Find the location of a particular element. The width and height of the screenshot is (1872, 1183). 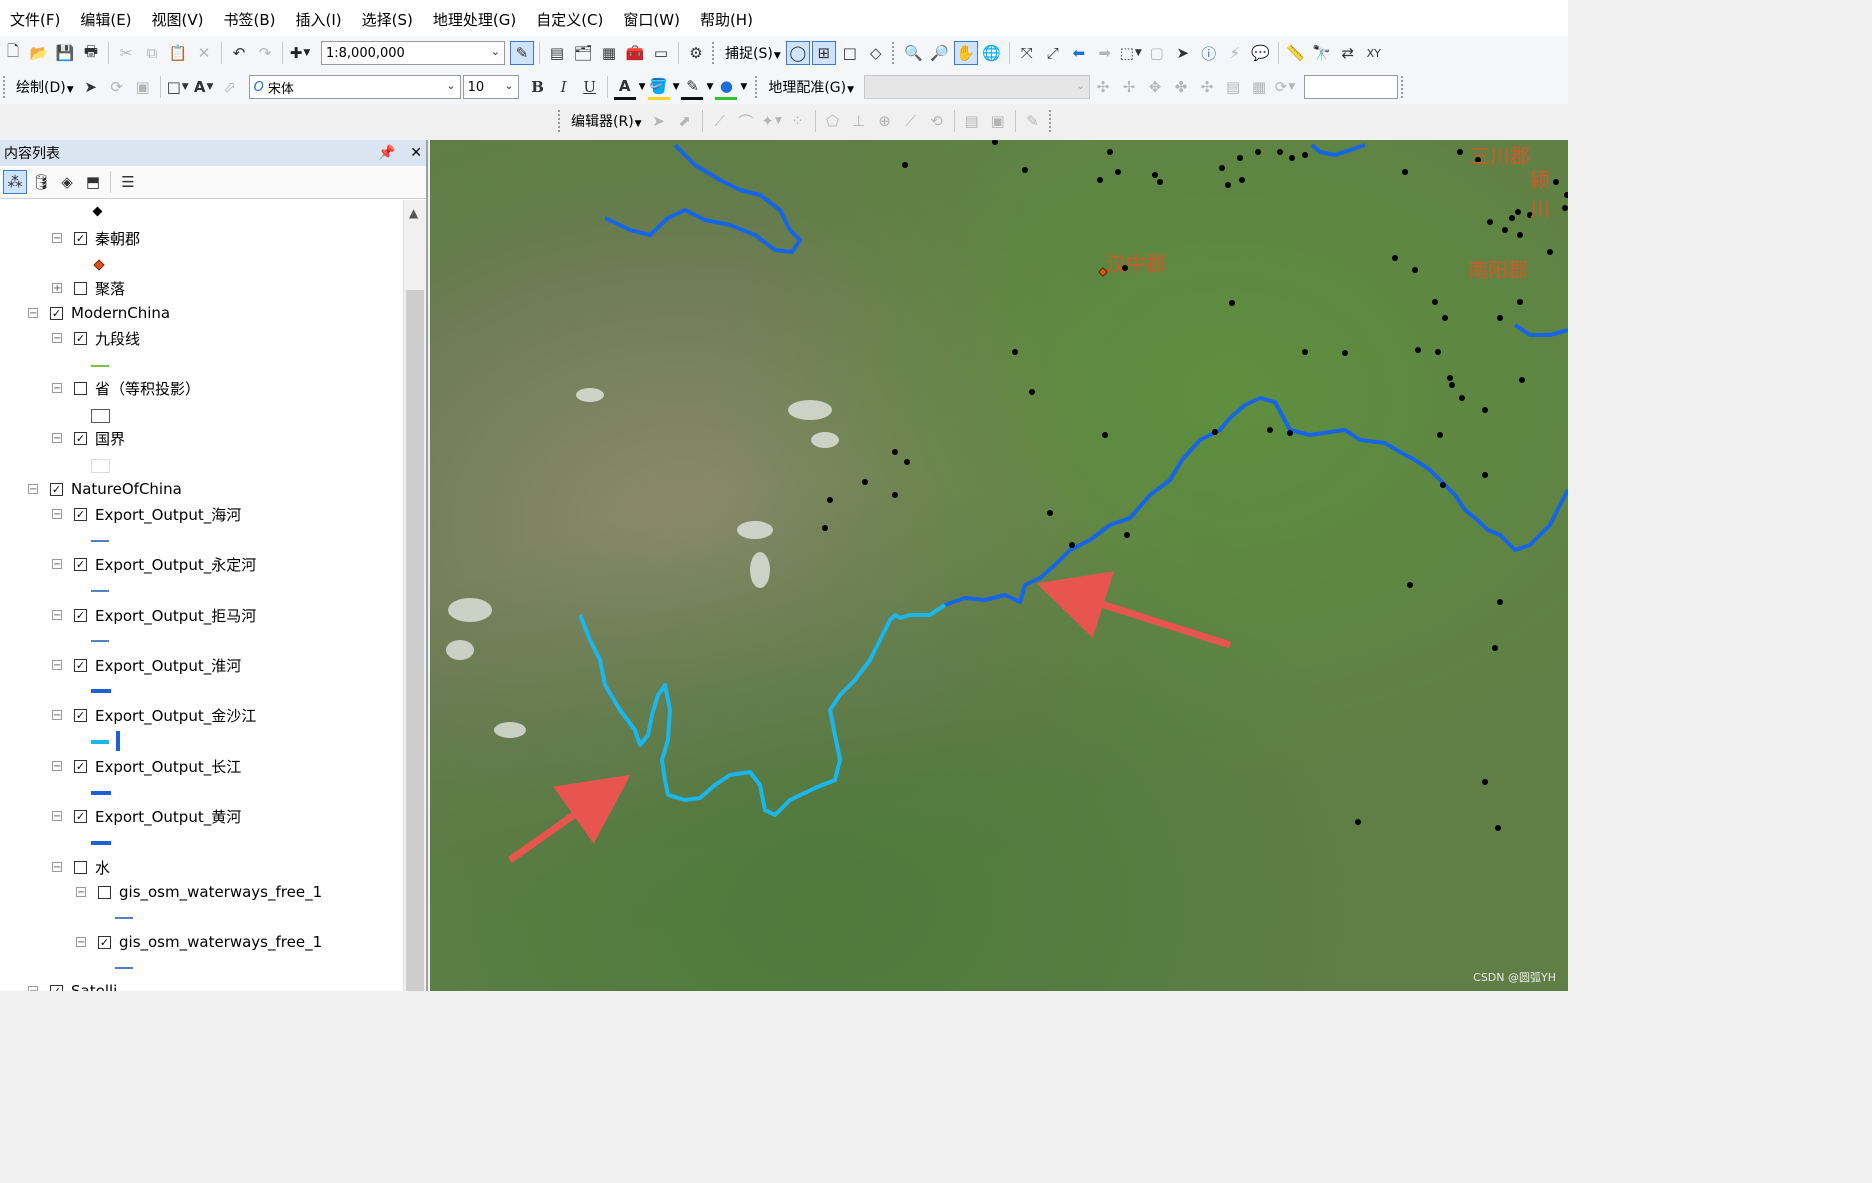

options-icon: ☰ is located at coordinates (128, 182).